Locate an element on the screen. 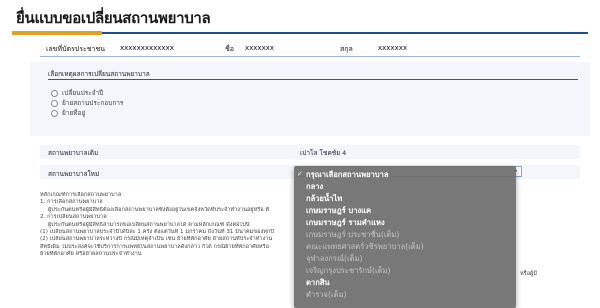  dropdown-option: กลาง is located at coordinates (314, 186).